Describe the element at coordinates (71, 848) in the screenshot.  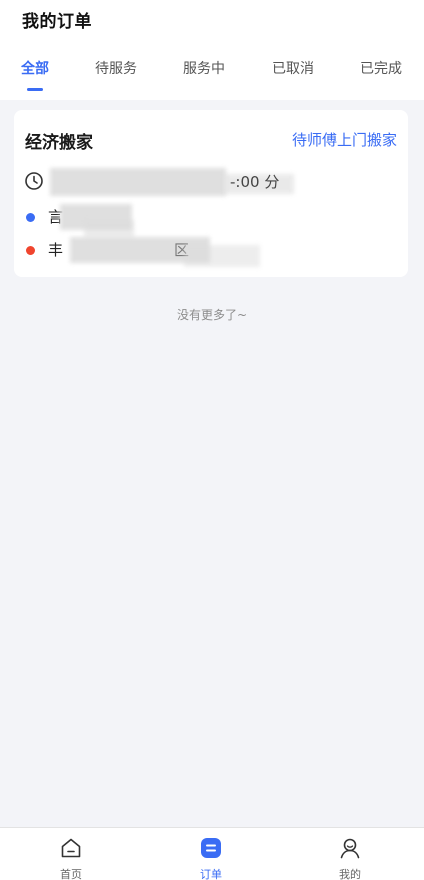
I see `home-icon` at that location.